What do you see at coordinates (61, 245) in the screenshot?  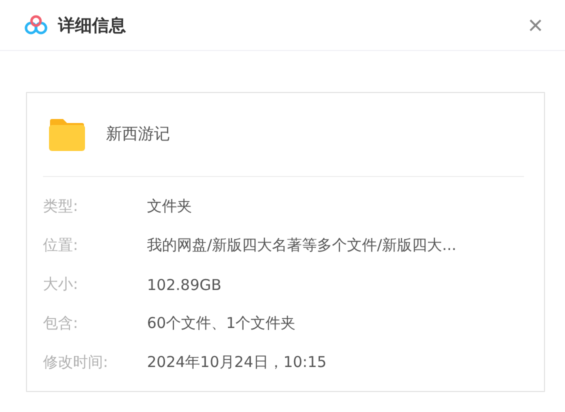 I see `detail-label: 位置:` at bounding box center [61, 245].